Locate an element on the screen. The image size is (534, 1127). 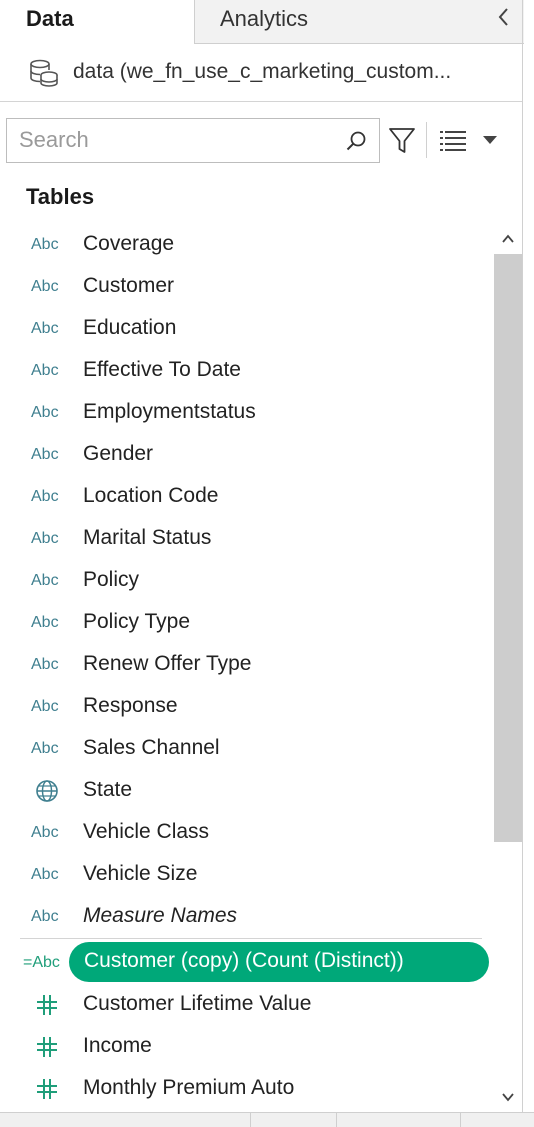
field-item: State is located at coordinates (247, 791).